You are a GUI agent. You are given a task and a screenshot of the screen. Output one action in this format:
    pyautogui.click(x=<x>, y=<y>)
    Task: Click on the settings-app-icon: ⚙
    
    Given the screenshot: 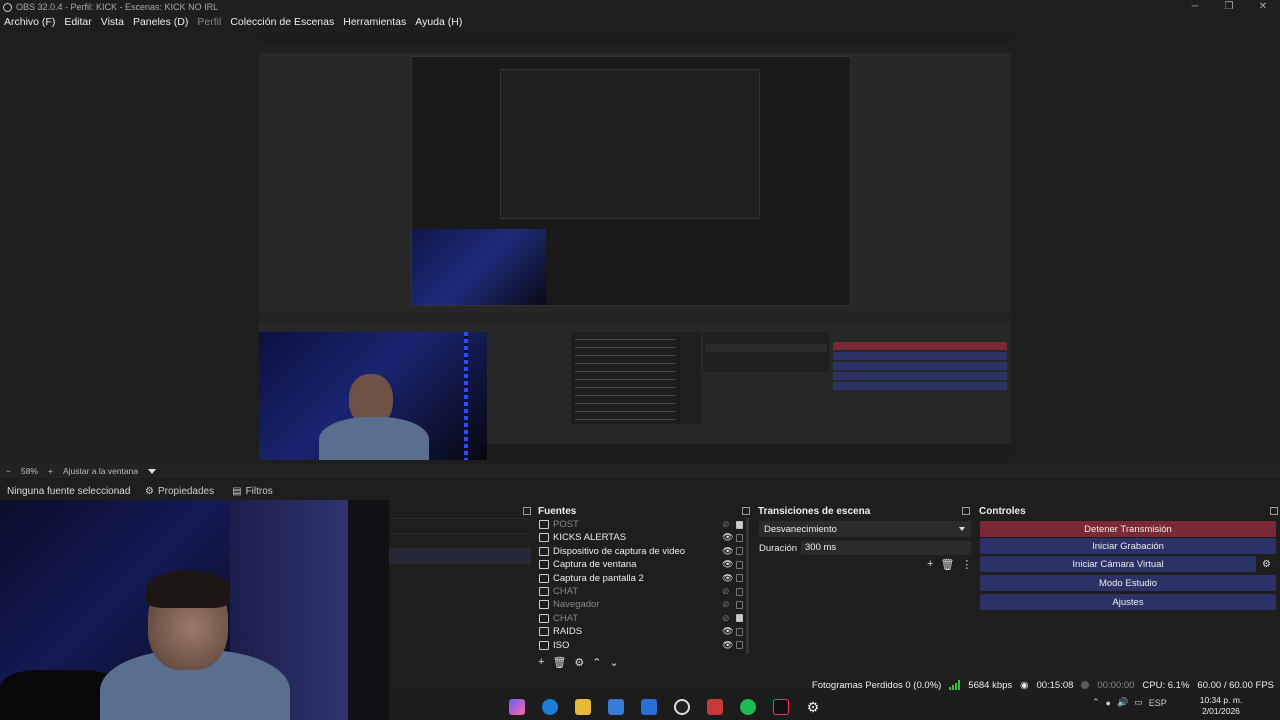 What is the action you would take?
    pyautogui.click(x=813, y=707)
    